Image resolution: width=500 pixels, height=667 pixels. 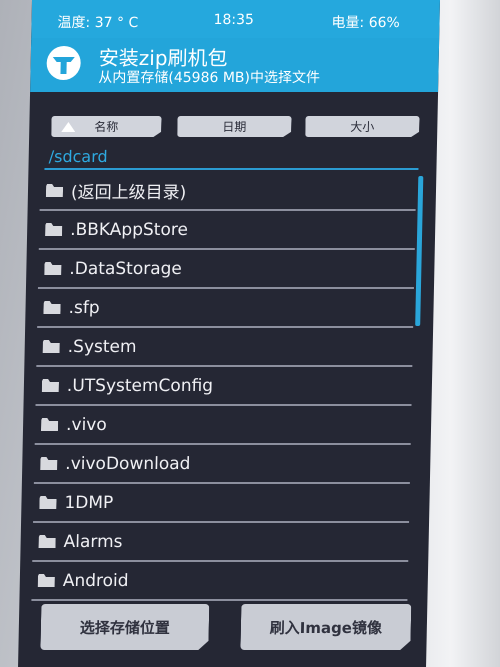 What do you see at coordinates (86, 424) in the screenshot?
I see `file-name: .vivo` at bounding box center [86, 424].